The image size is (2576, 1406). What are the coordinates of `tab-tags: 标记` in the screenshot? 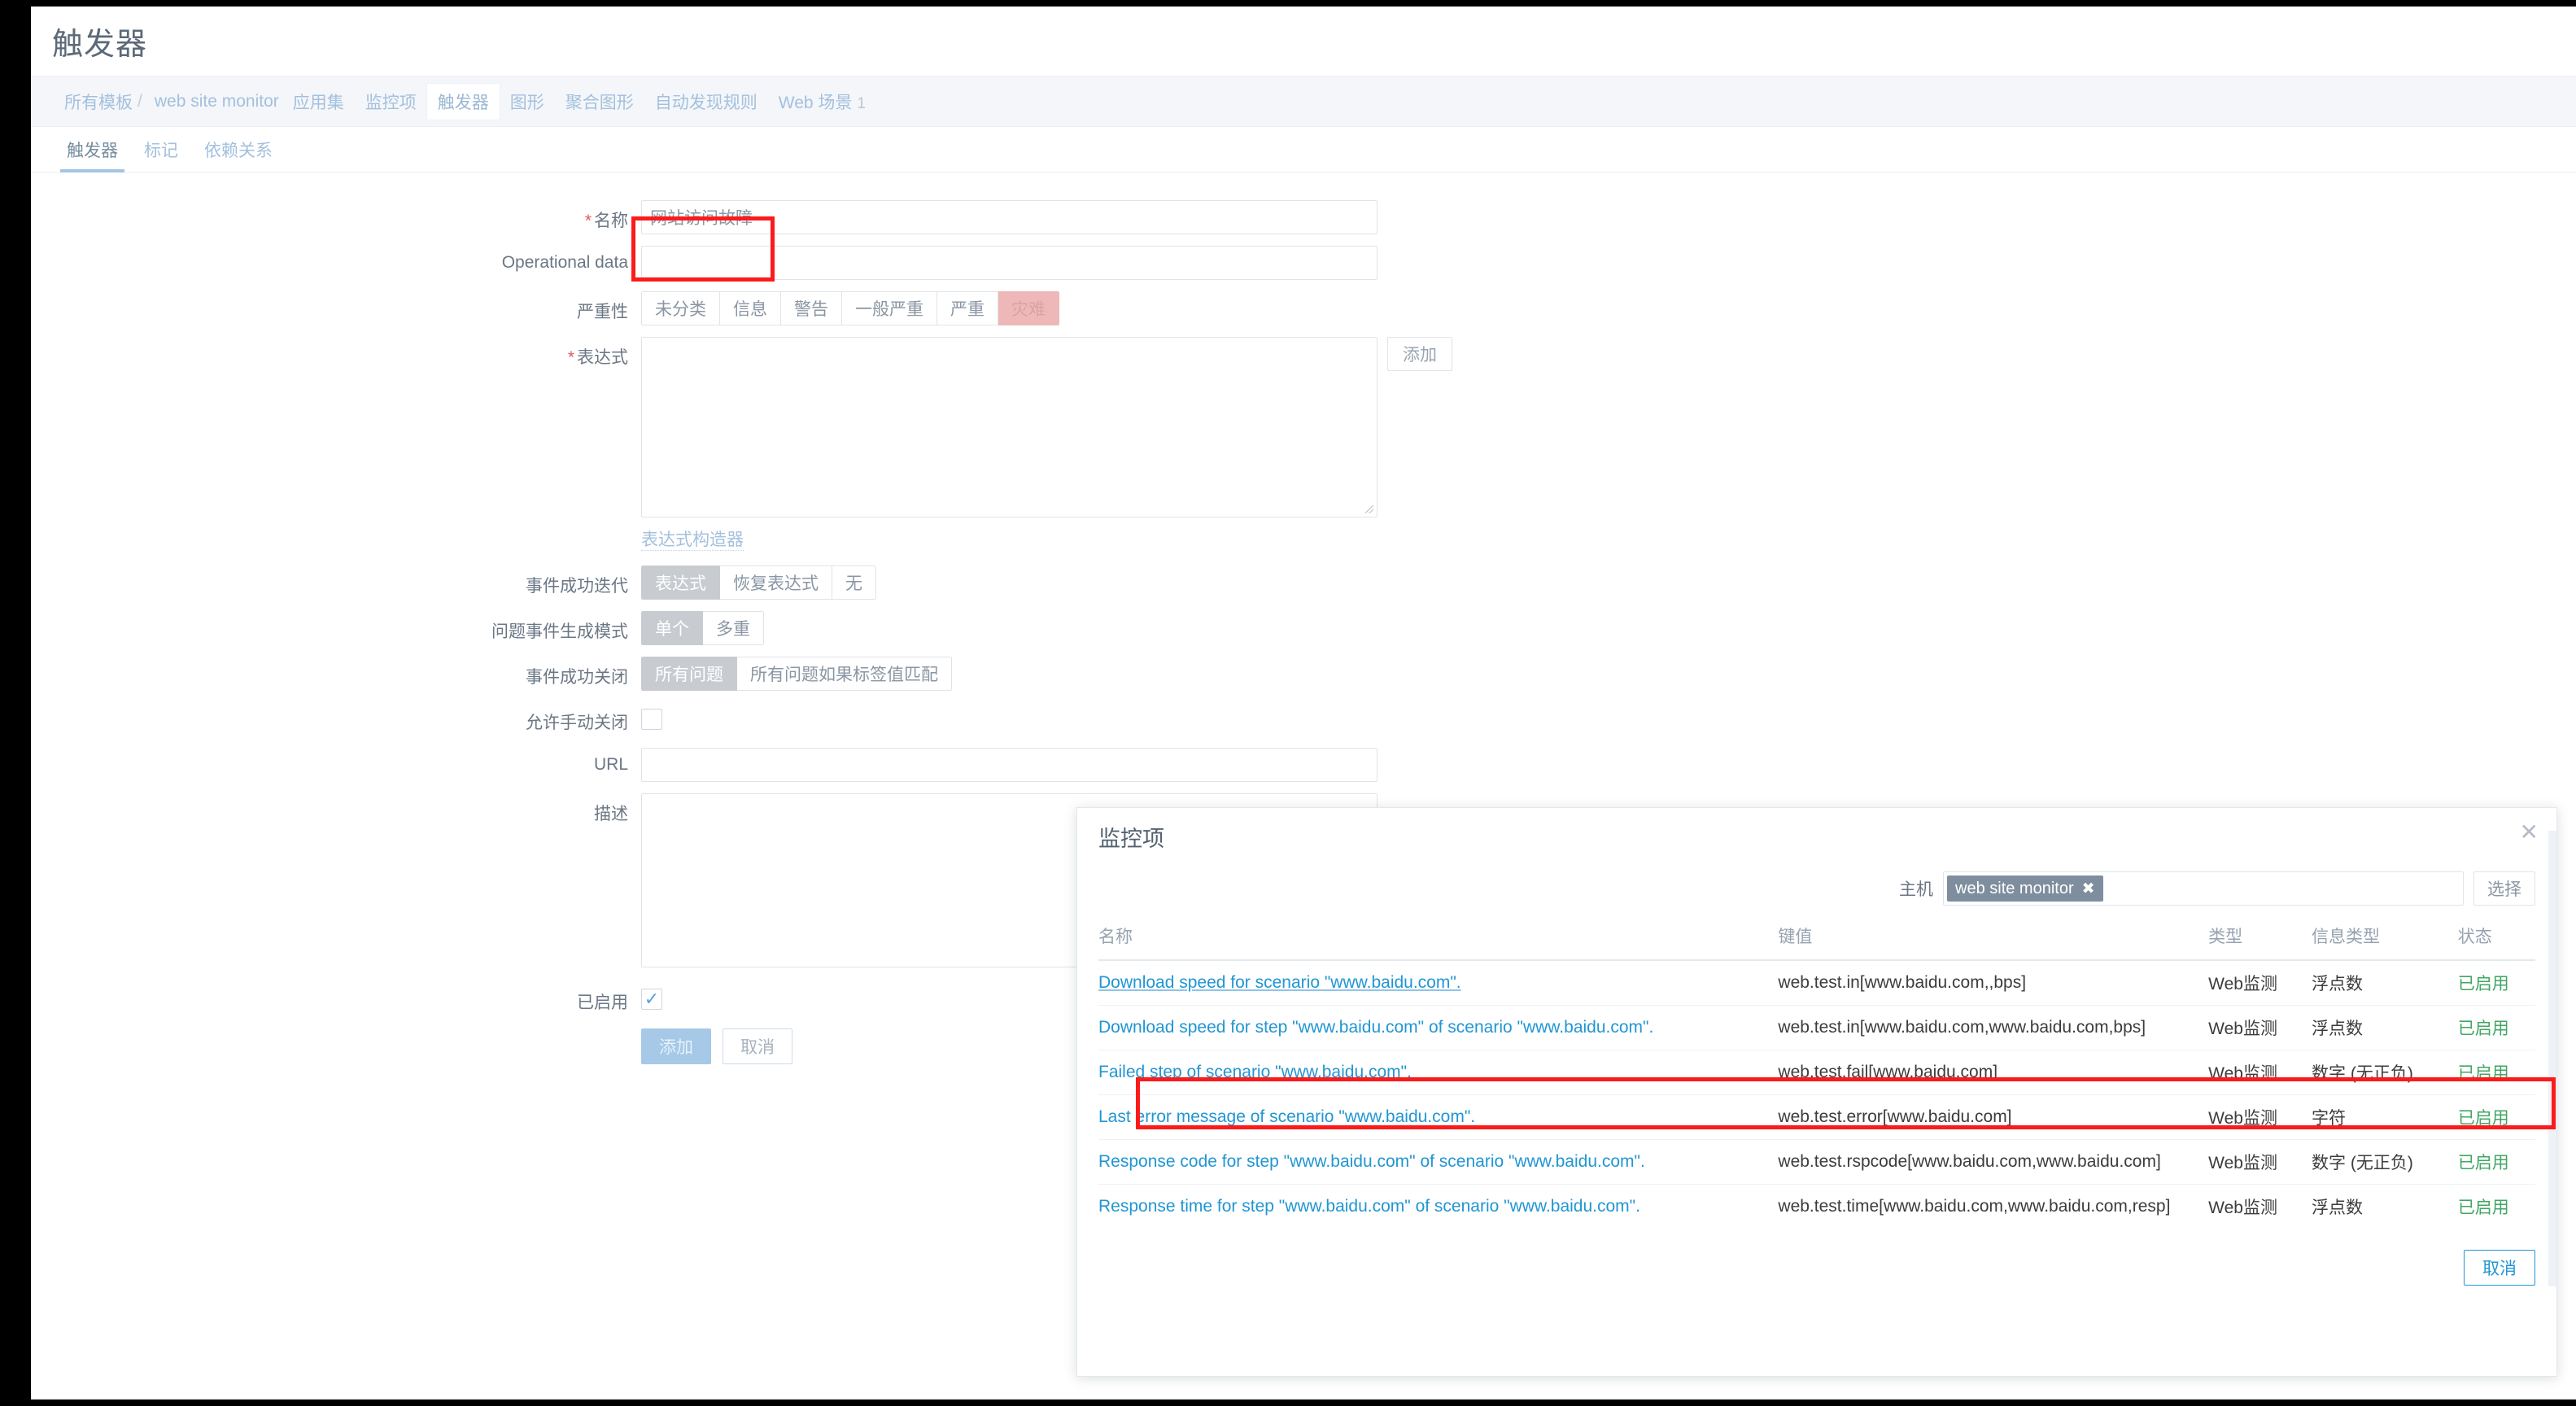 It's located at (161, 155).